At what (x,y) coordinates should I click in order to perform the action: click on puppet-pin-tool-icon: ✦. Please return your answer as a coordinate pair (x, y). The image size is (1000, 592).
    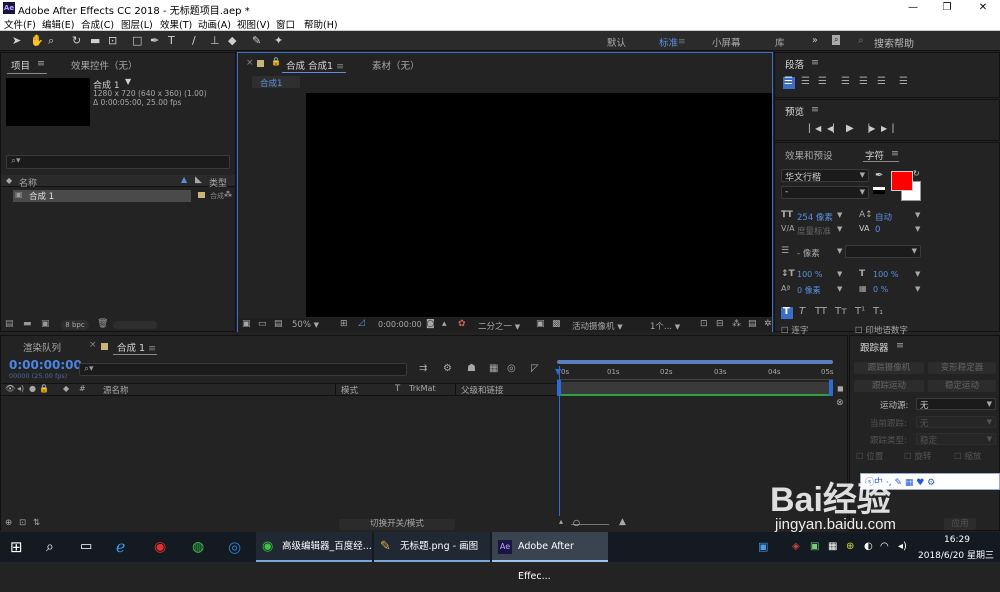
    Looking at the image, I should click on (278, 40).